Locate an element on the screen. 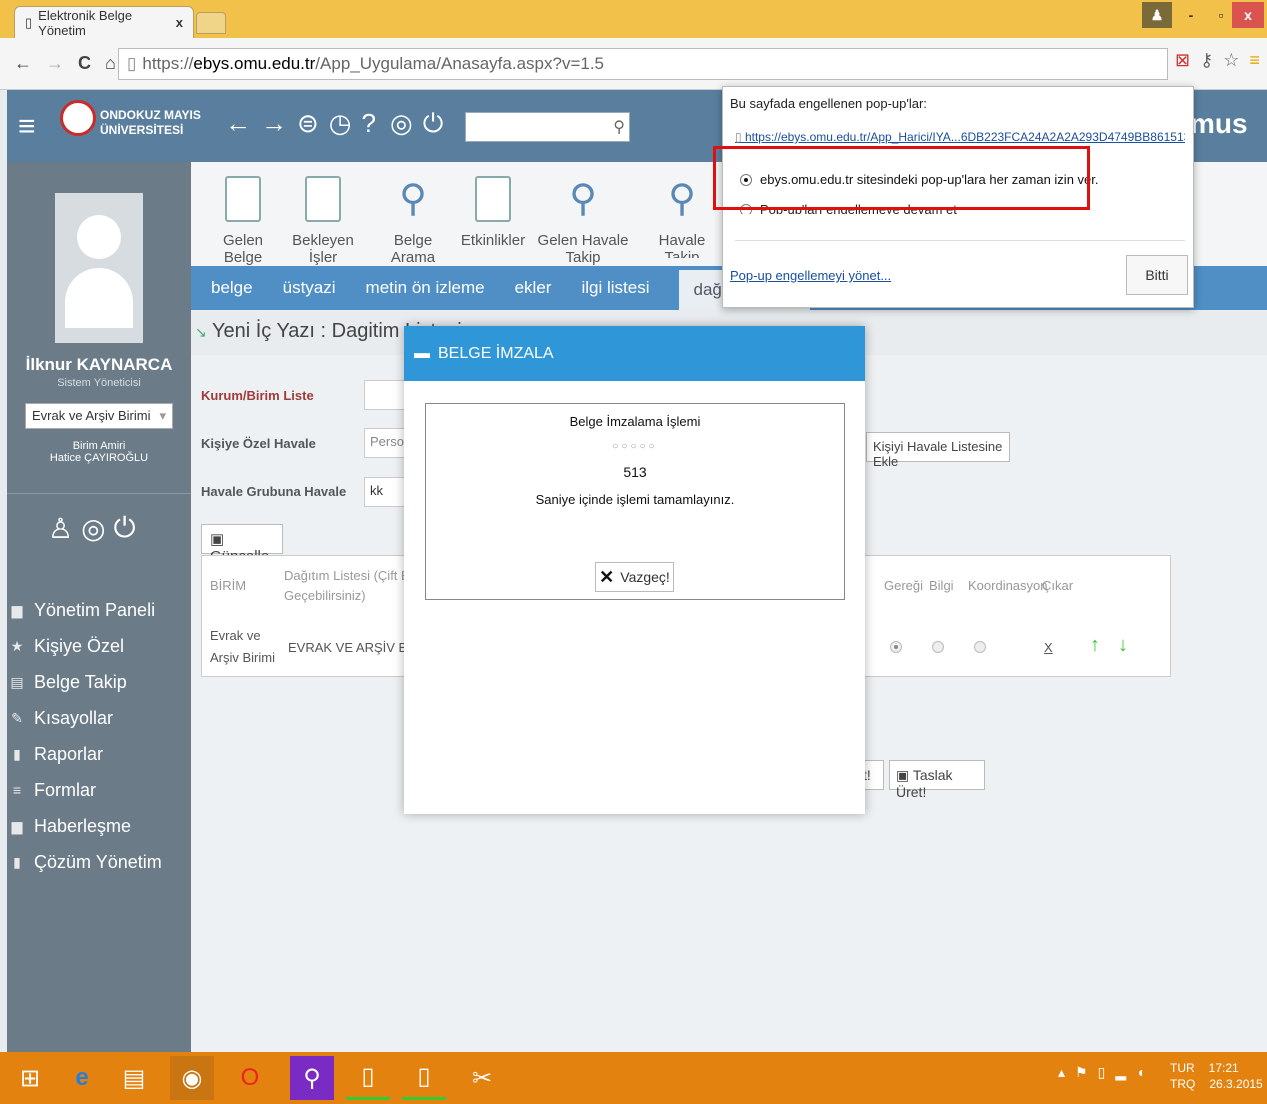  ribbon-belge-arama-button: ⚲ Belge Arama is located at coordinates (413, 219).